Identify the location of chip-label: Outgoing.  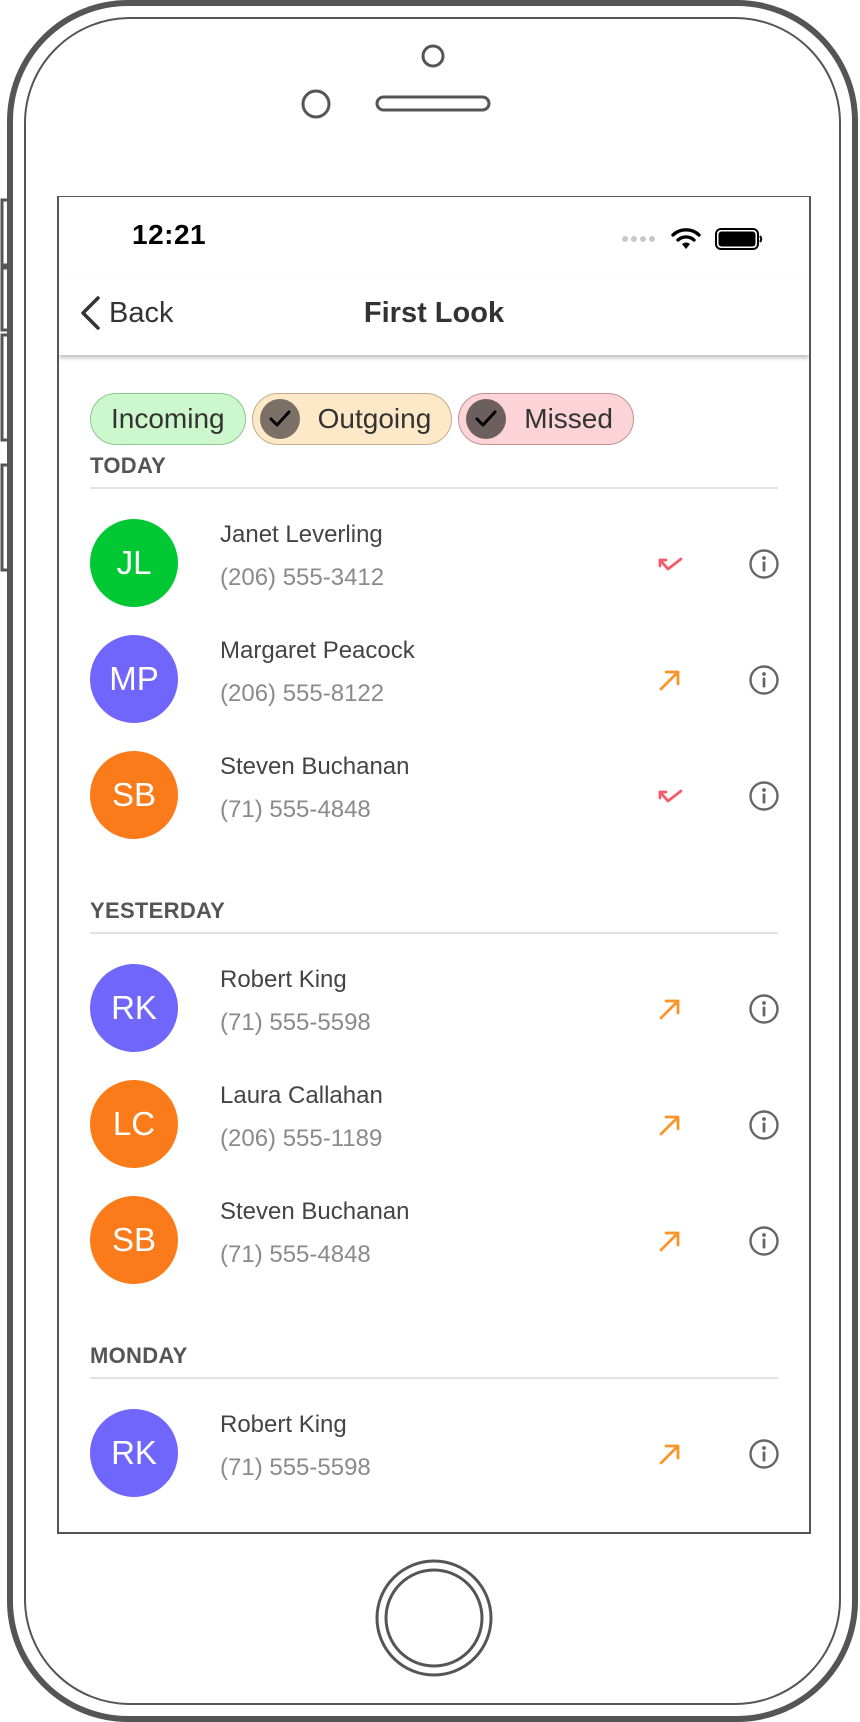
(374, 418).